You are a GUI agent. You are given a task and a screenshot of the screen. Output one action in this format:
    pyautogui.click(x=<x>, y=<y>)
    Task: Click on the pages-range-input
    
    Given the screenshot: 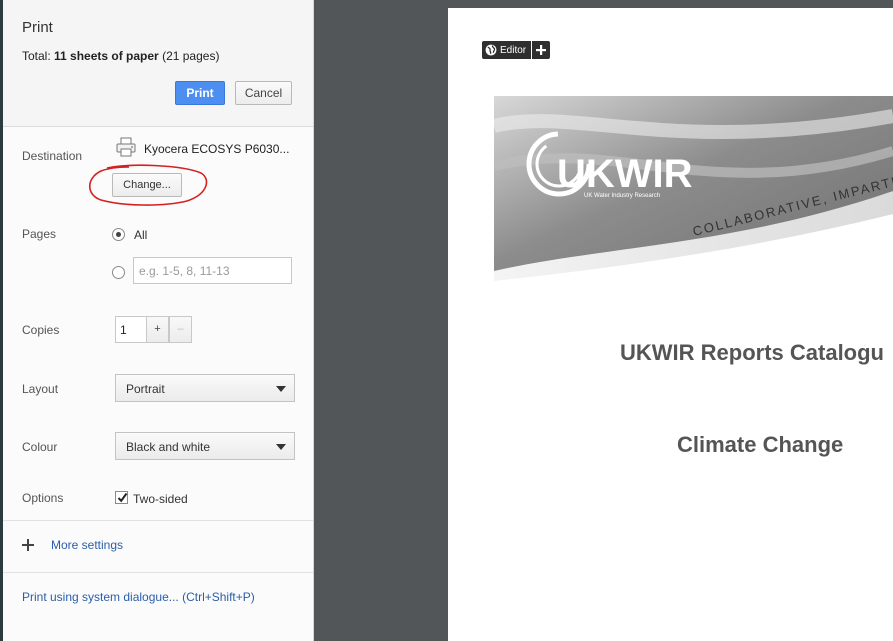 What is the action you would take?
    pyautogui.click(x=212, y=270)
    